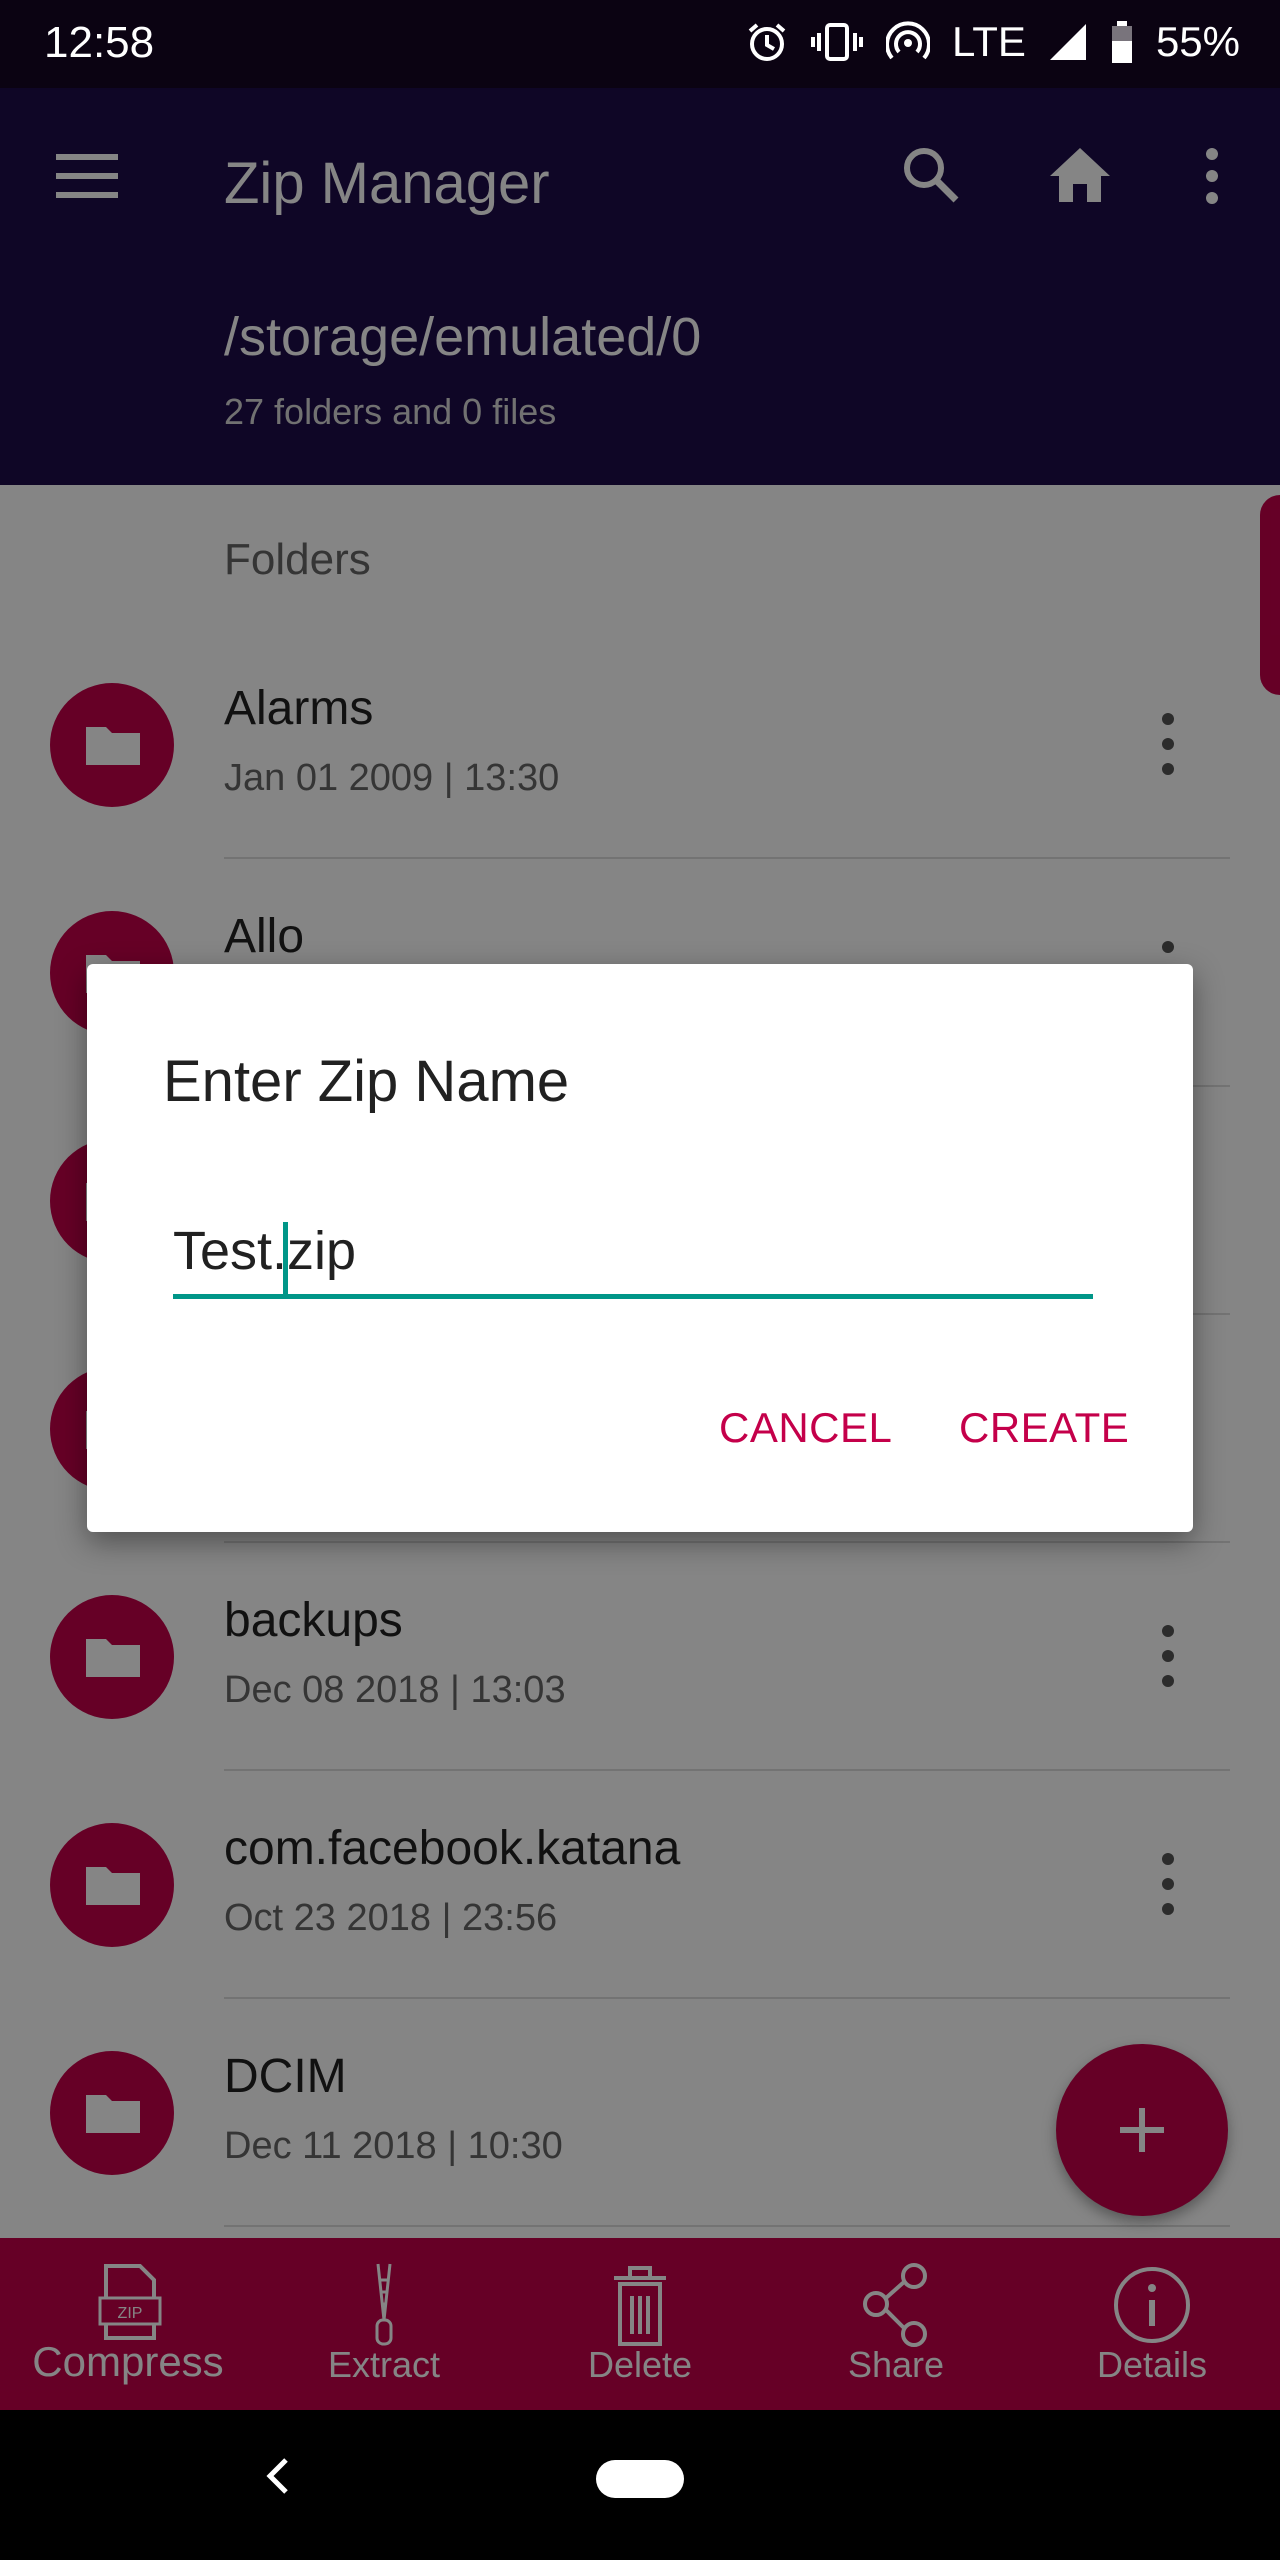 The height and width of the screenshot is (2560, 1280). Describe the element at coordinates (285, 1259) in the screenshot. I see `text-cursor` at that location.